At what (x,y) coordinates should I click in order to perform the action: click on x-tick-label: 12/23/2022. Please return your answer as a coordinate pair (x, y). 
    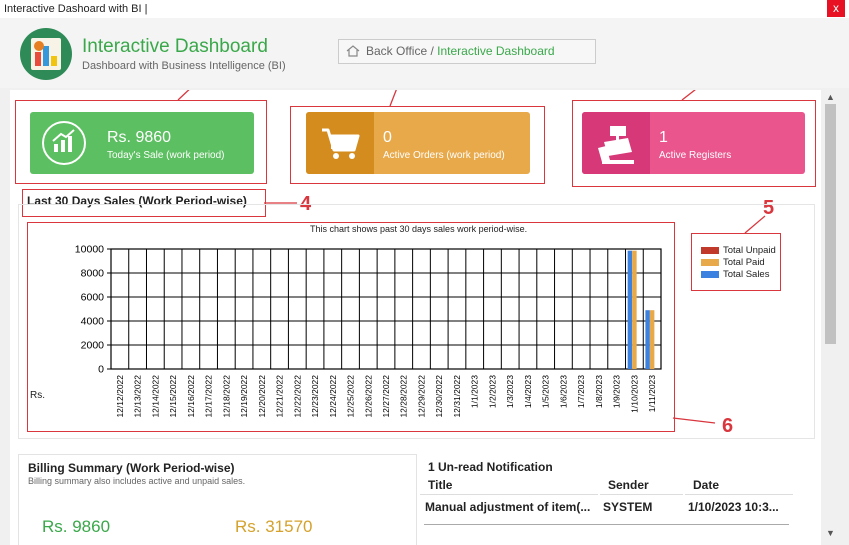
    Looking at the image, I should click on (315, 396).